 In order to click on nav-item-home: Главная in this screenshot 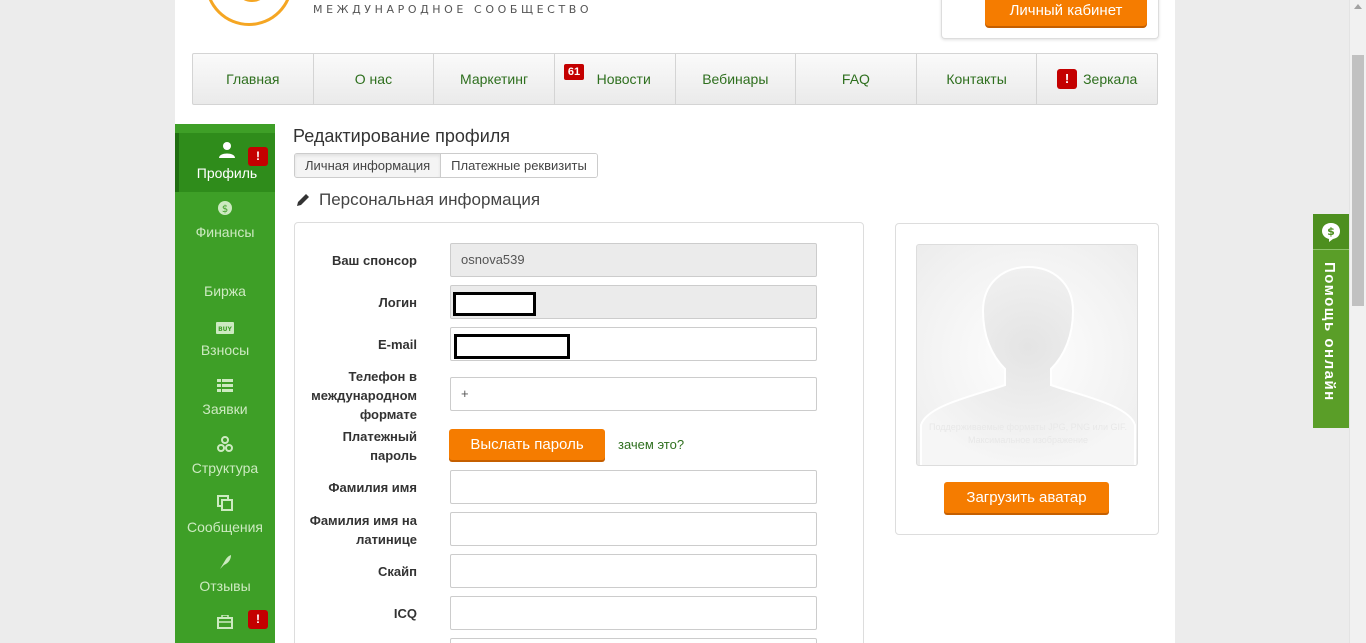, I will do `click(253, 79)`.